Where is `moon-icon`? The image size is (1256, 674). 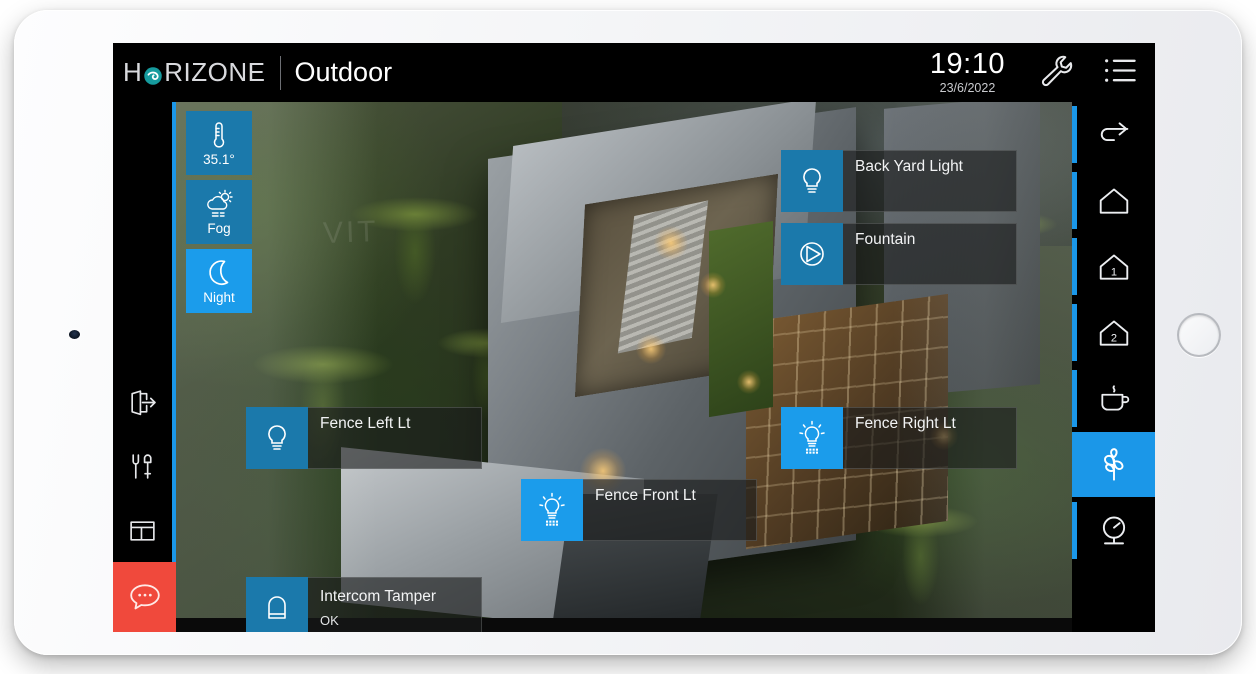
moon-icon is located at coordinates (219, 273).